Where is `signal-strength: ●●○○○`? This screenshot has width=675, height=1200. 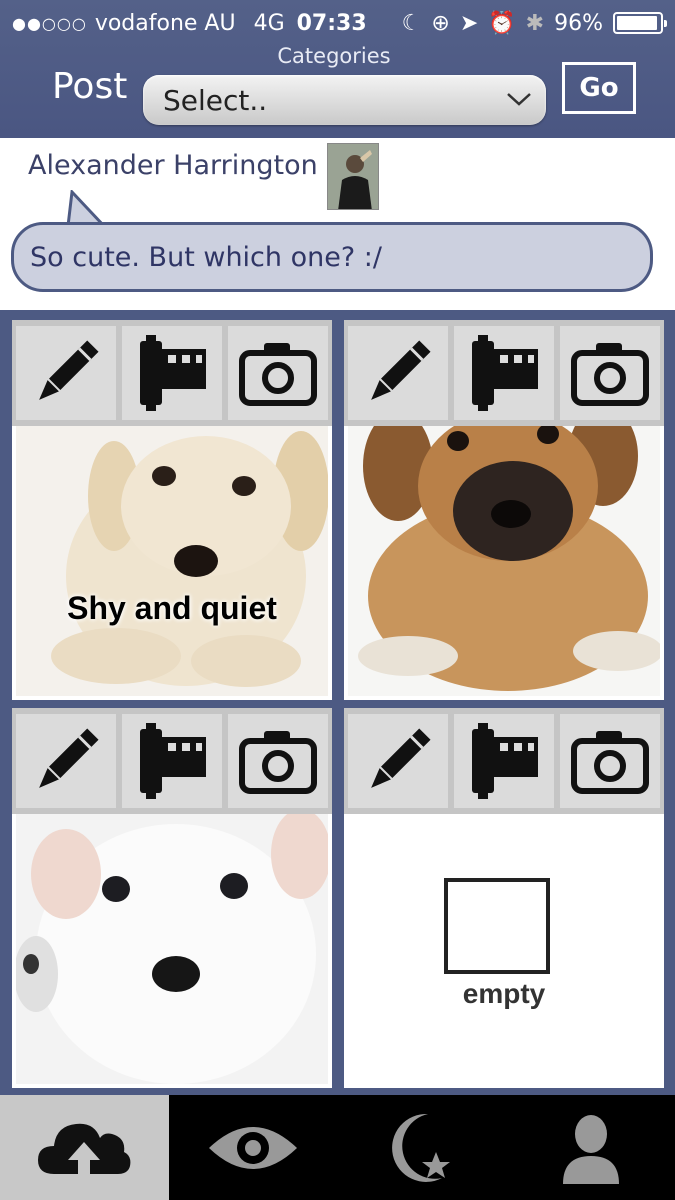
signal-strength: ●●○○○ is located at coordinates (49, 23).